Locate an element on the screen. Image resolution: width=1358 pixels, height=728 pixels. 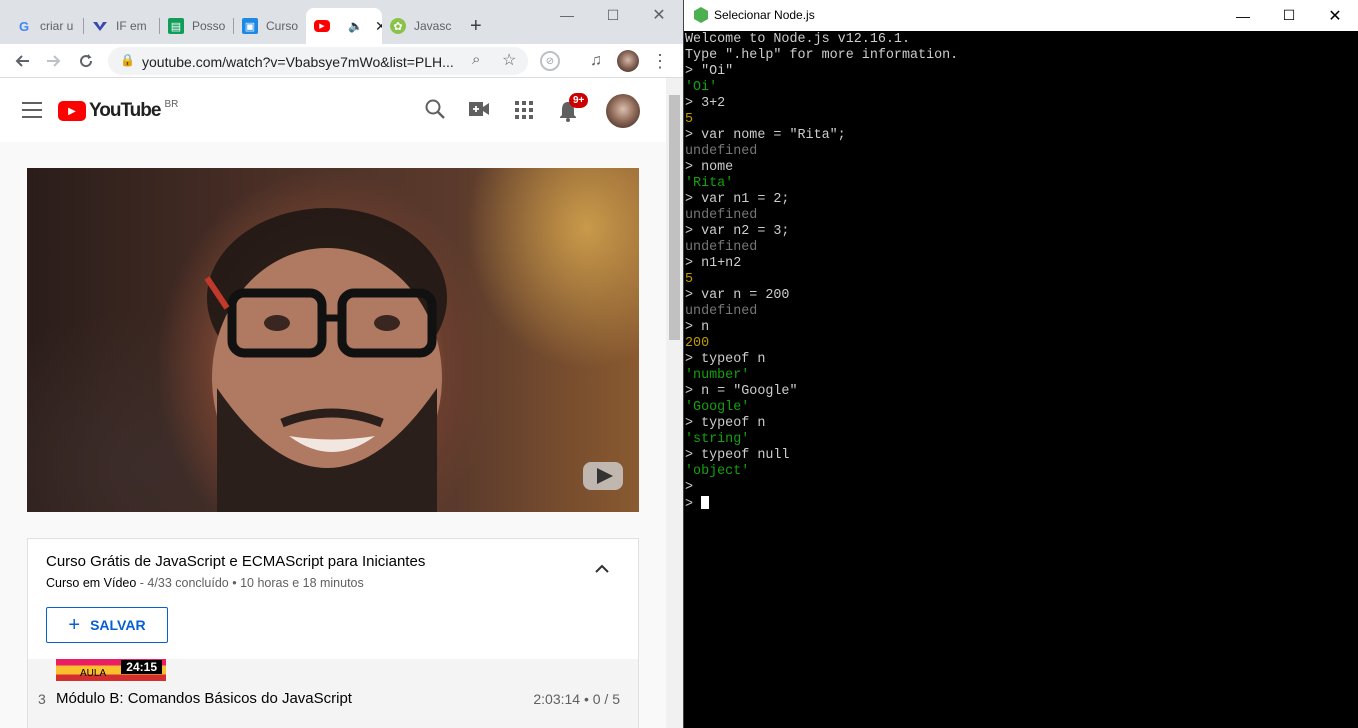
tab-classroom: ▣ Curso is located at coordinates (270, 26).